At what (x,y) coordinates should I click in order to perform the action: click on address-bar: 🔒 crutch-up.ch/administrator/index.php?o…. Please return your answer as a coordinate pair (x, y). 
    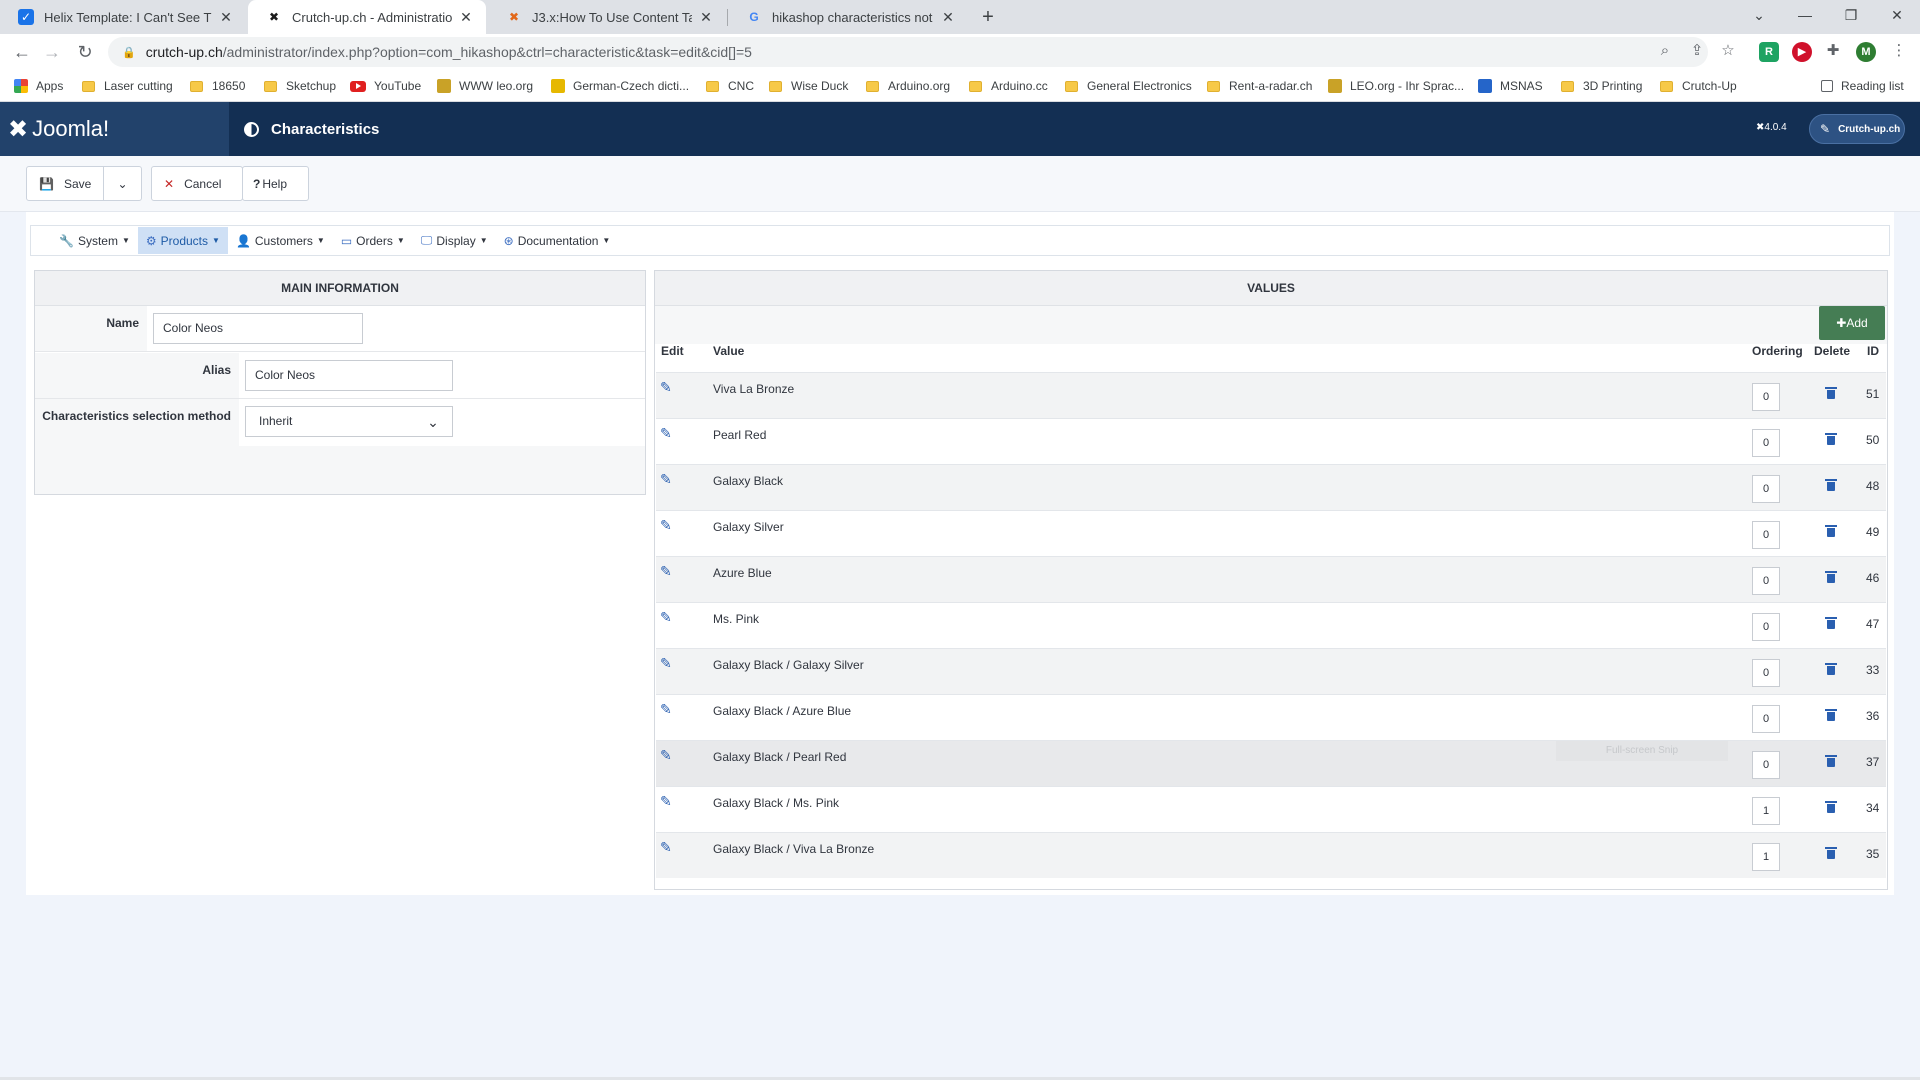
    Looking at the image, I should click on (908, 52).